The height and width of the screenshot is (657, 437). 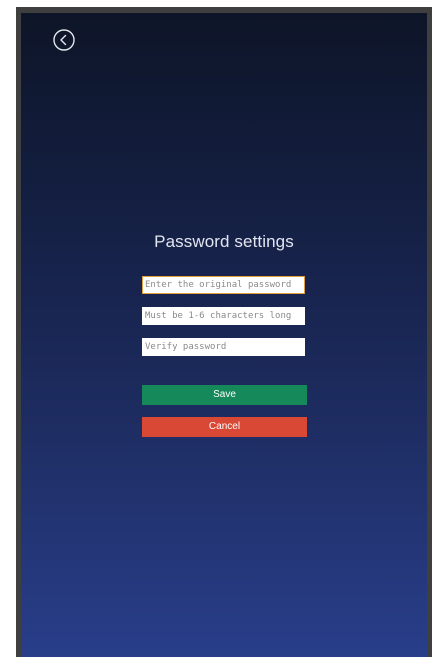 What do you see at coordinates (223, 316) in the screenshot?
I see `new-password-input` at bounding box center [223, 316].